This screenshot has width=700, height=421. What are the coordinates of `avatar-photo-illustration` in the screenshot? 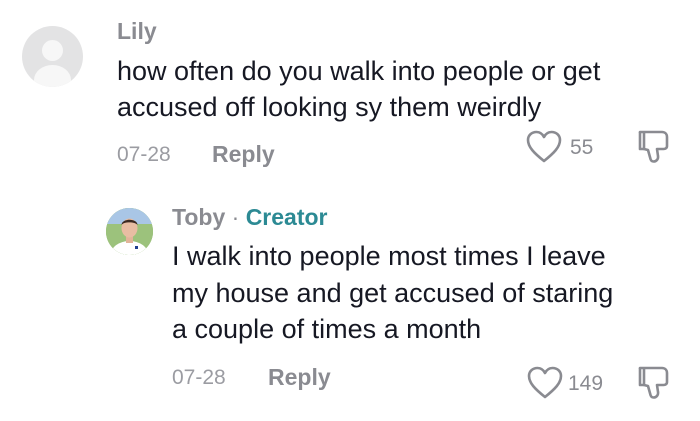 It's located at (129, 231).